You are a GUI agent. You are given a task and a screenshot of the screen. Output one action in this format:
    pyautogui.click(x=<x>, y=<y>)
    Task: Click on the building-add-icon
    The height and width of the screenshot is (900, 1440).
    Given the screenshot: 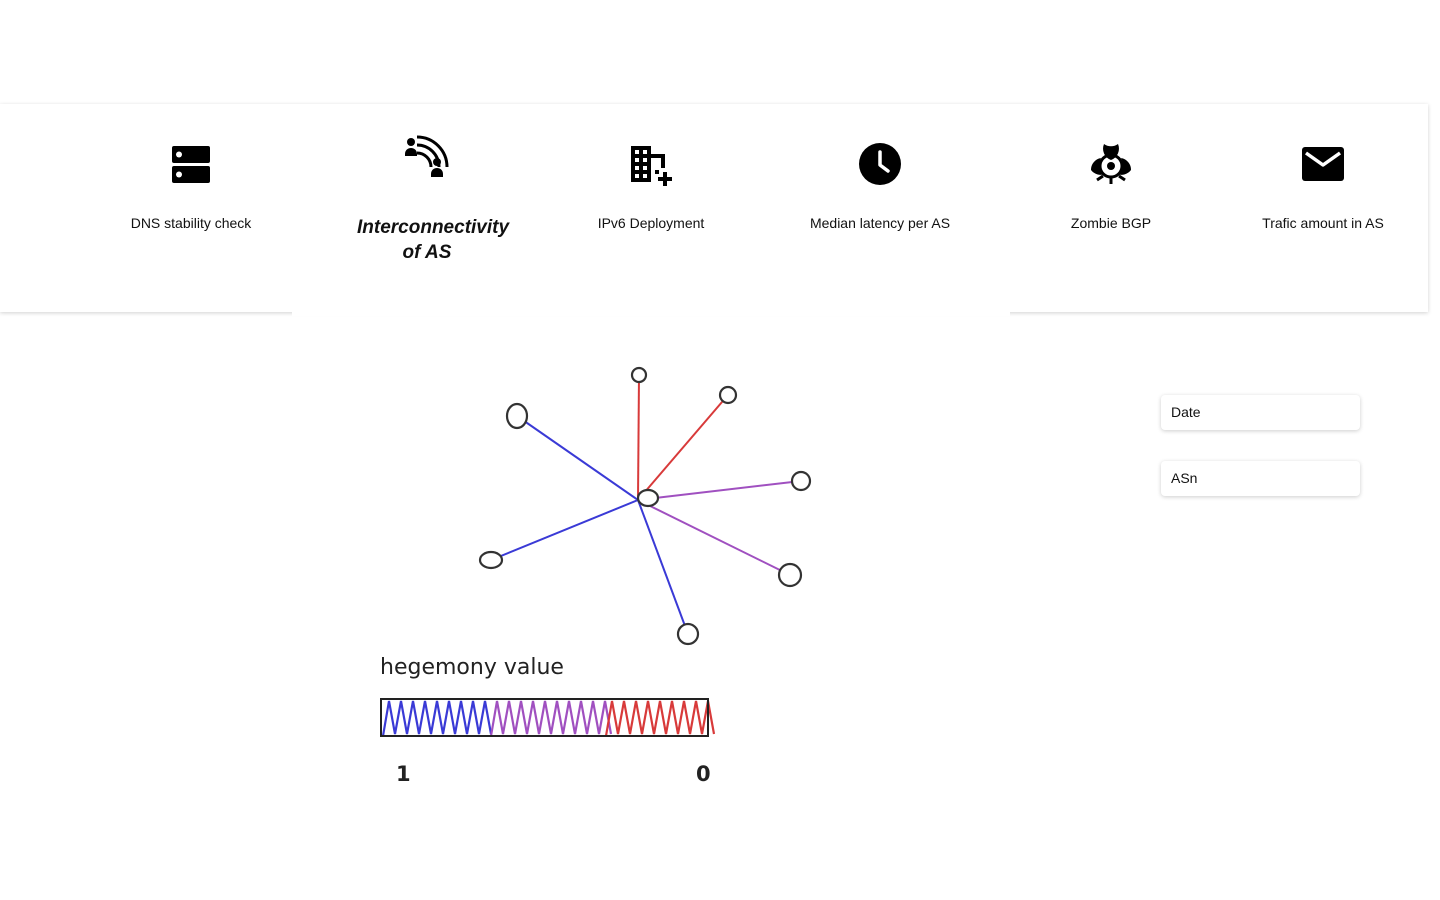 What is the action you would take?
    pyautogui.click(x=651, y=164)
    